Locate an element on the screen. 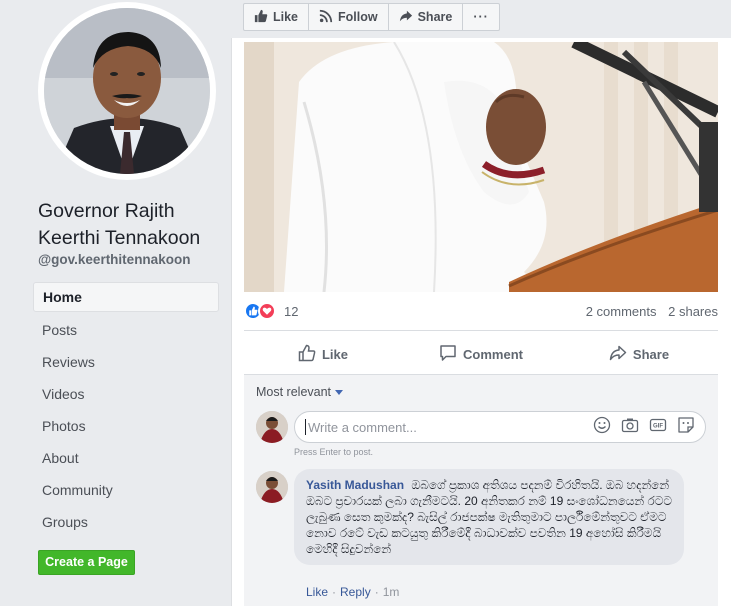 This screenshot has height=606, width=731. share-arrow-outline-icon is located at coordinates (618, 354).